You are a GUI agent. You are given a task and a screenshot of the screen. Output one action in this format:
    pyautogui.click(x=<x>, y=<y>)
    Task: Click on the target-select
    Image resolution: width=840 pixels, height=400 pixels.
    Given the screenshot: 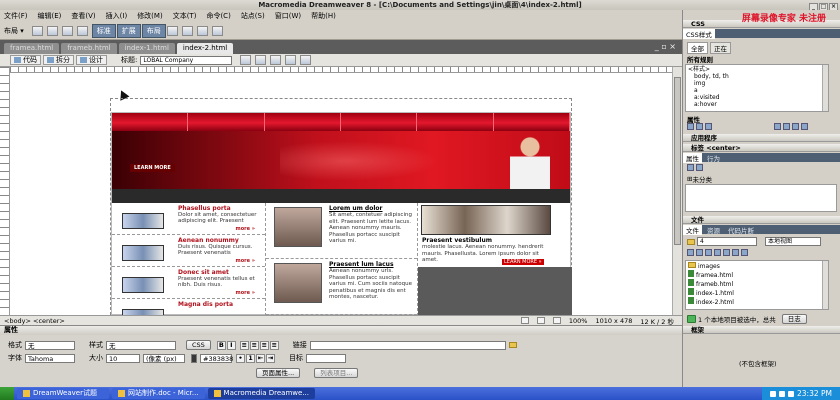 What is the action you would take?
    pyautogui.click(x=326, y=358)
    